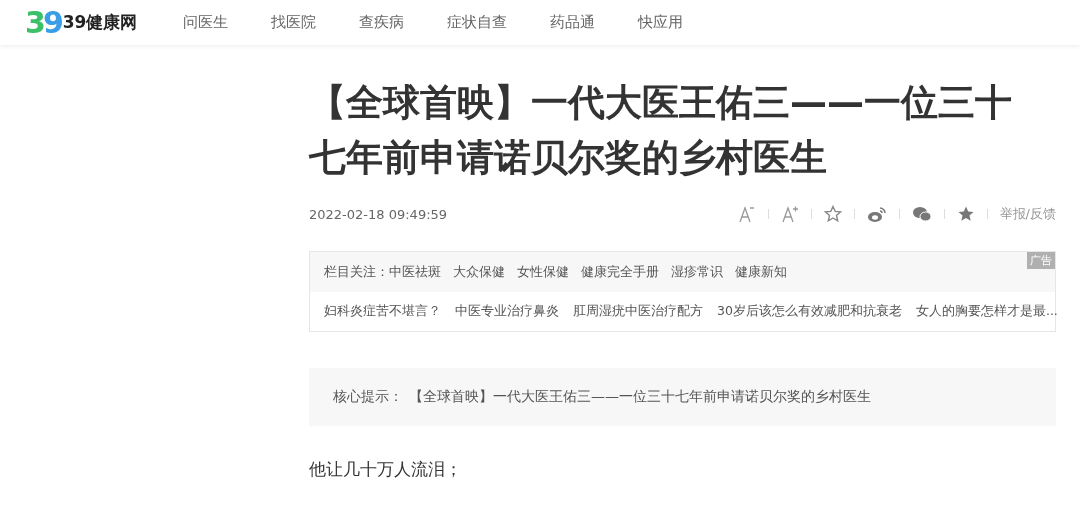  I want to click on logo-text: 39健康网, so click(100, 22).